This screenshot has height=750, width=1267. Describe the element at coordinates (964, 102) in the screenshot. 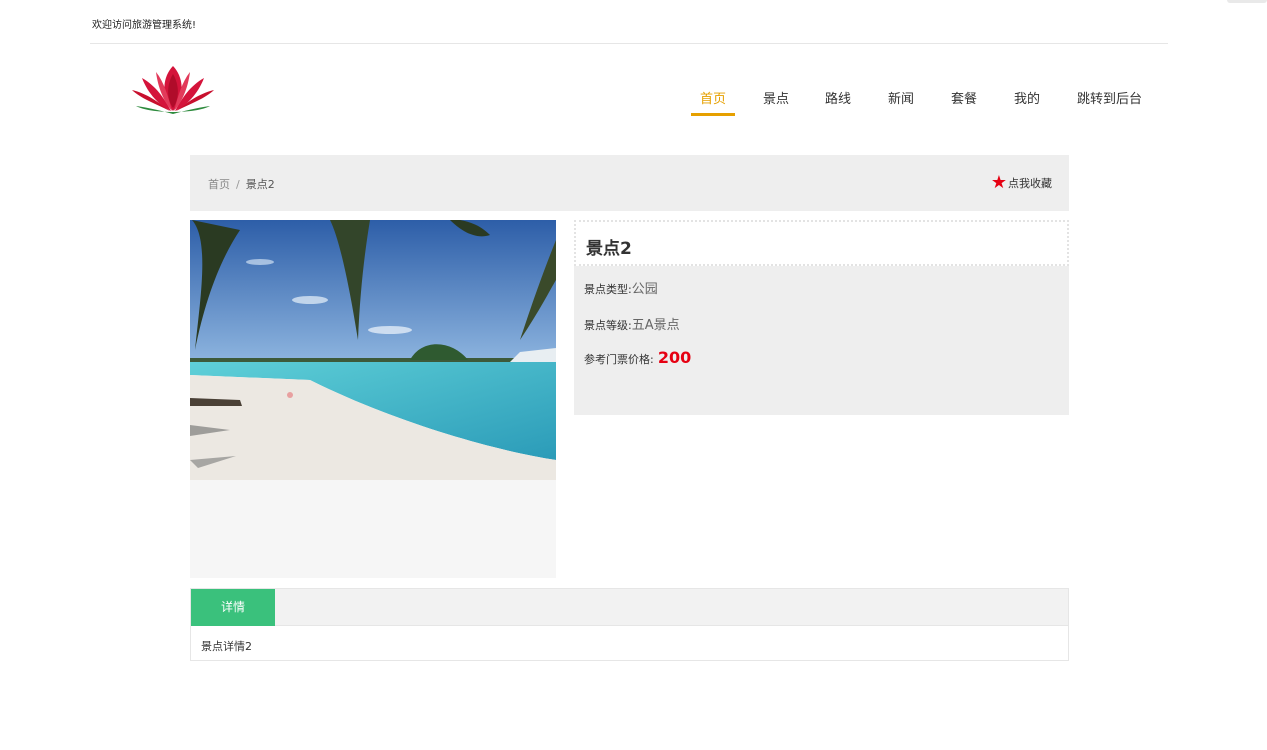

I see `nav-item-packages: 套餐` at that location.